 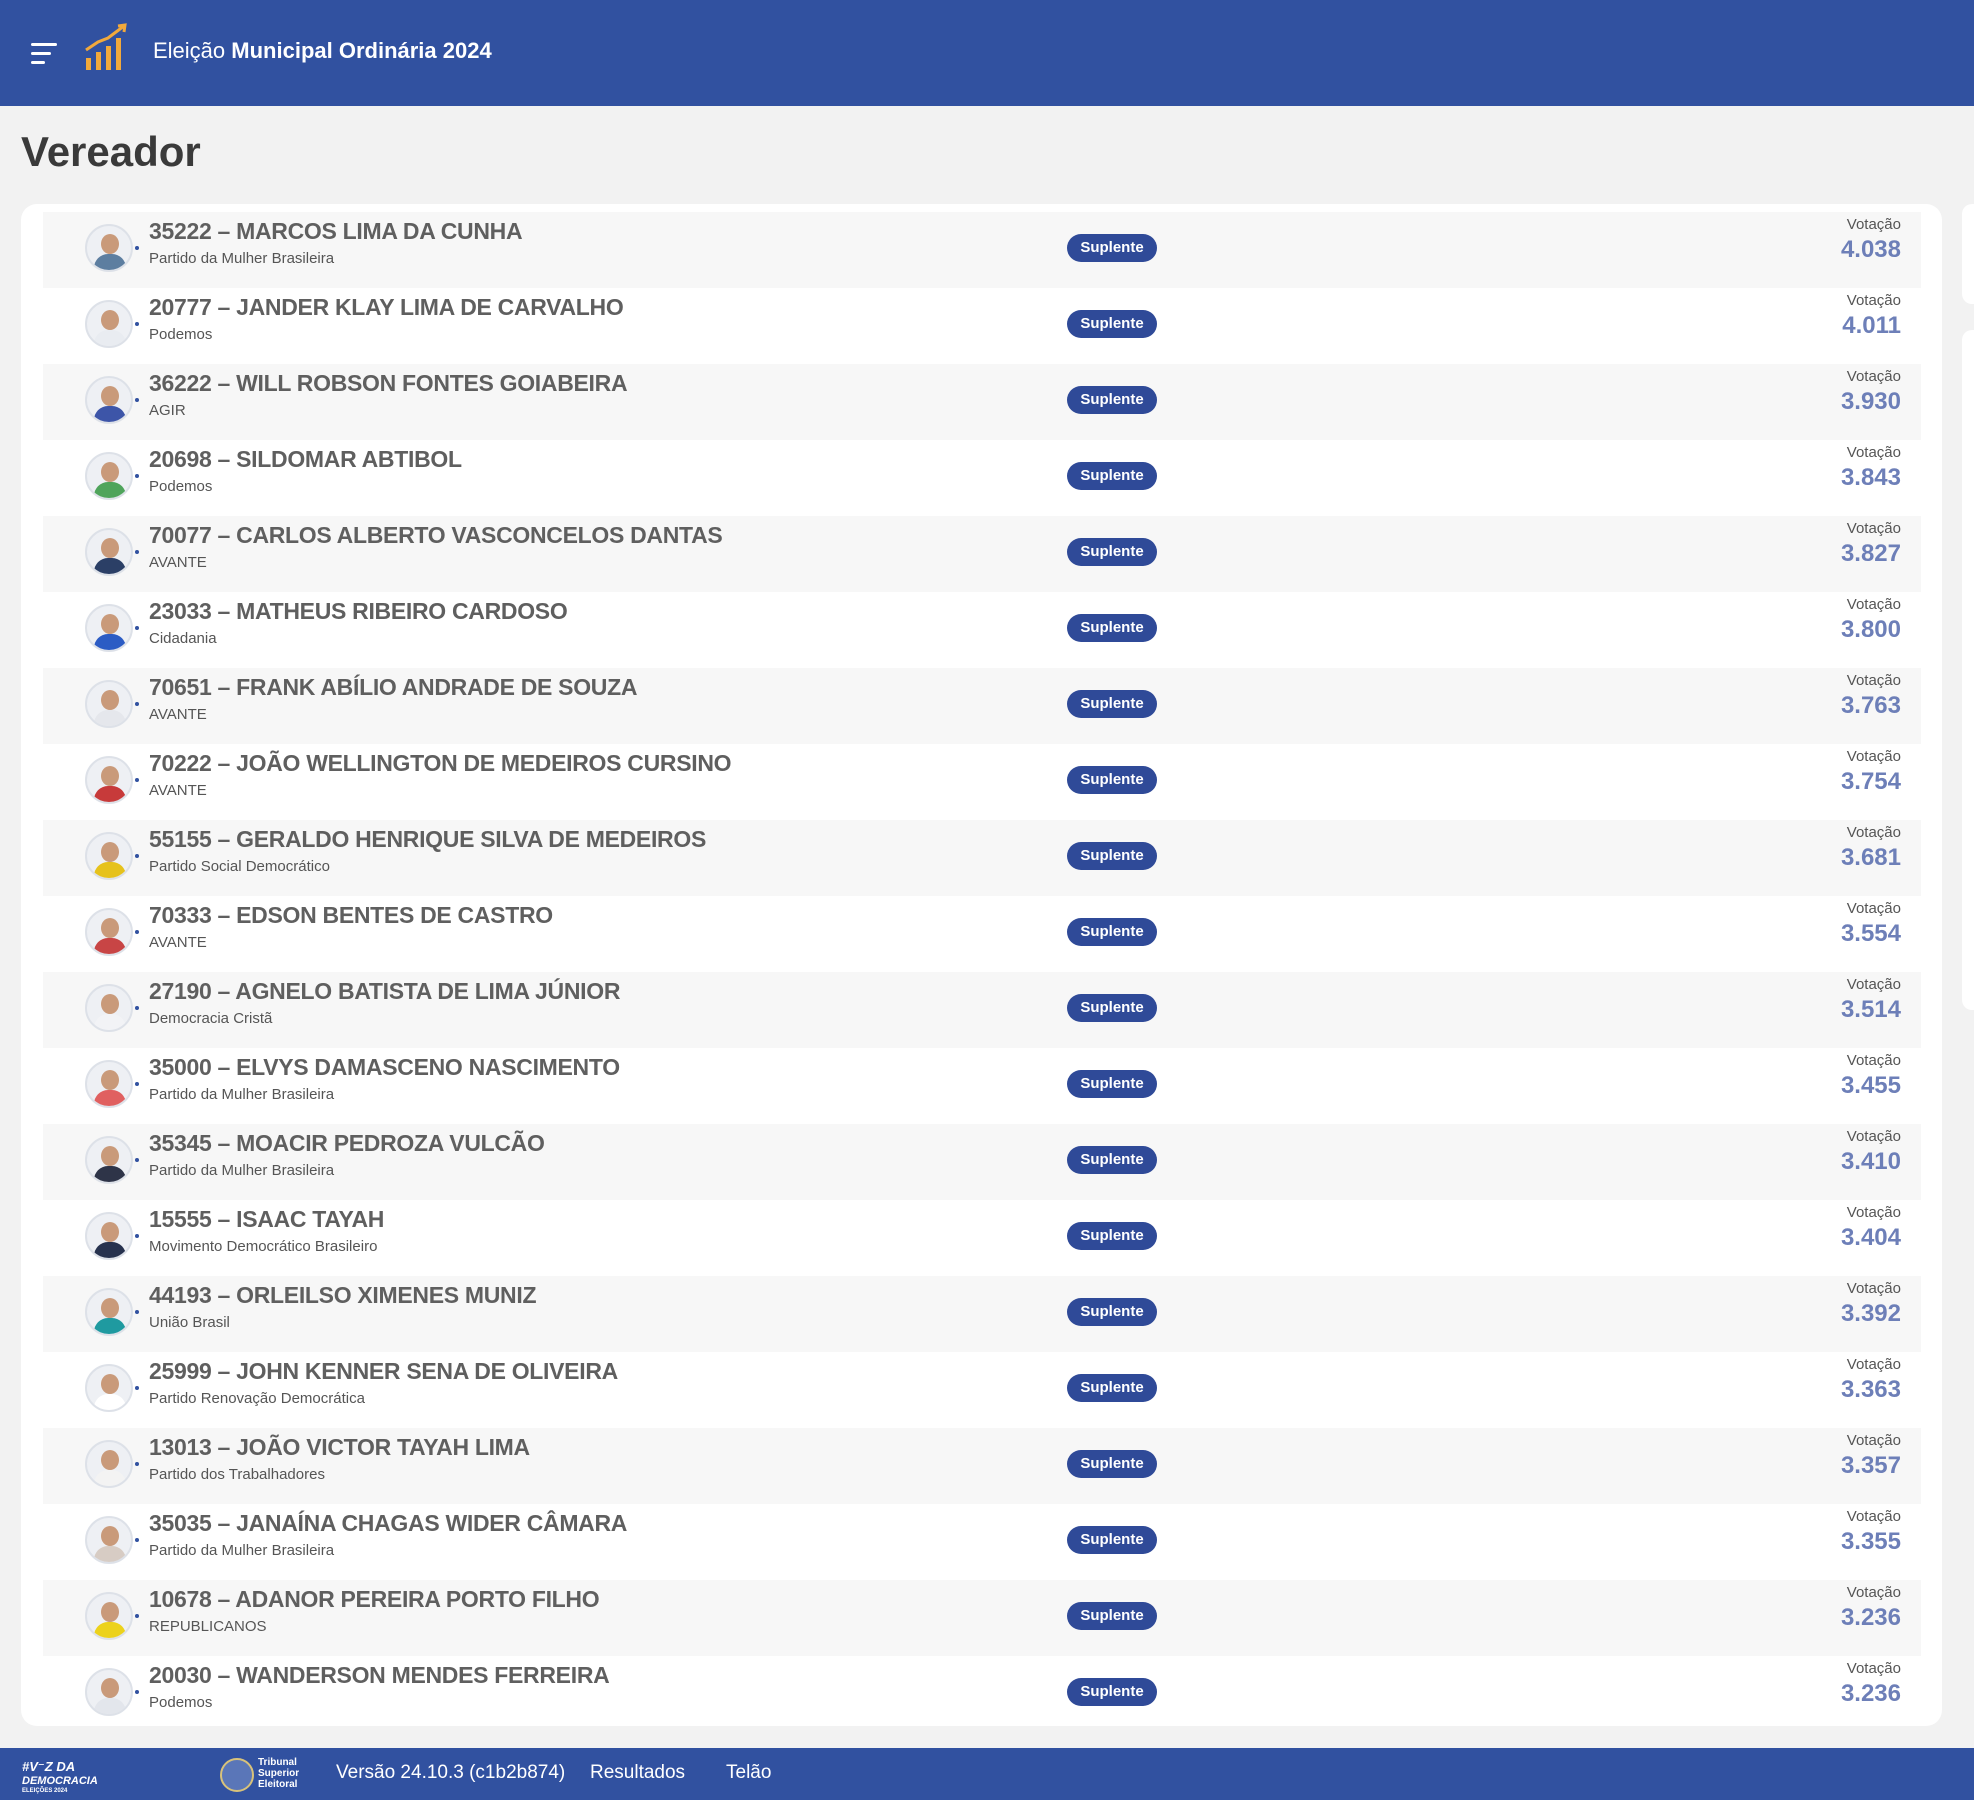 What do you see at coordinates (211, 1018) in the screenshot?
I see `candidate-party: Democracia Cristã` at bounding box center [211, 1018].